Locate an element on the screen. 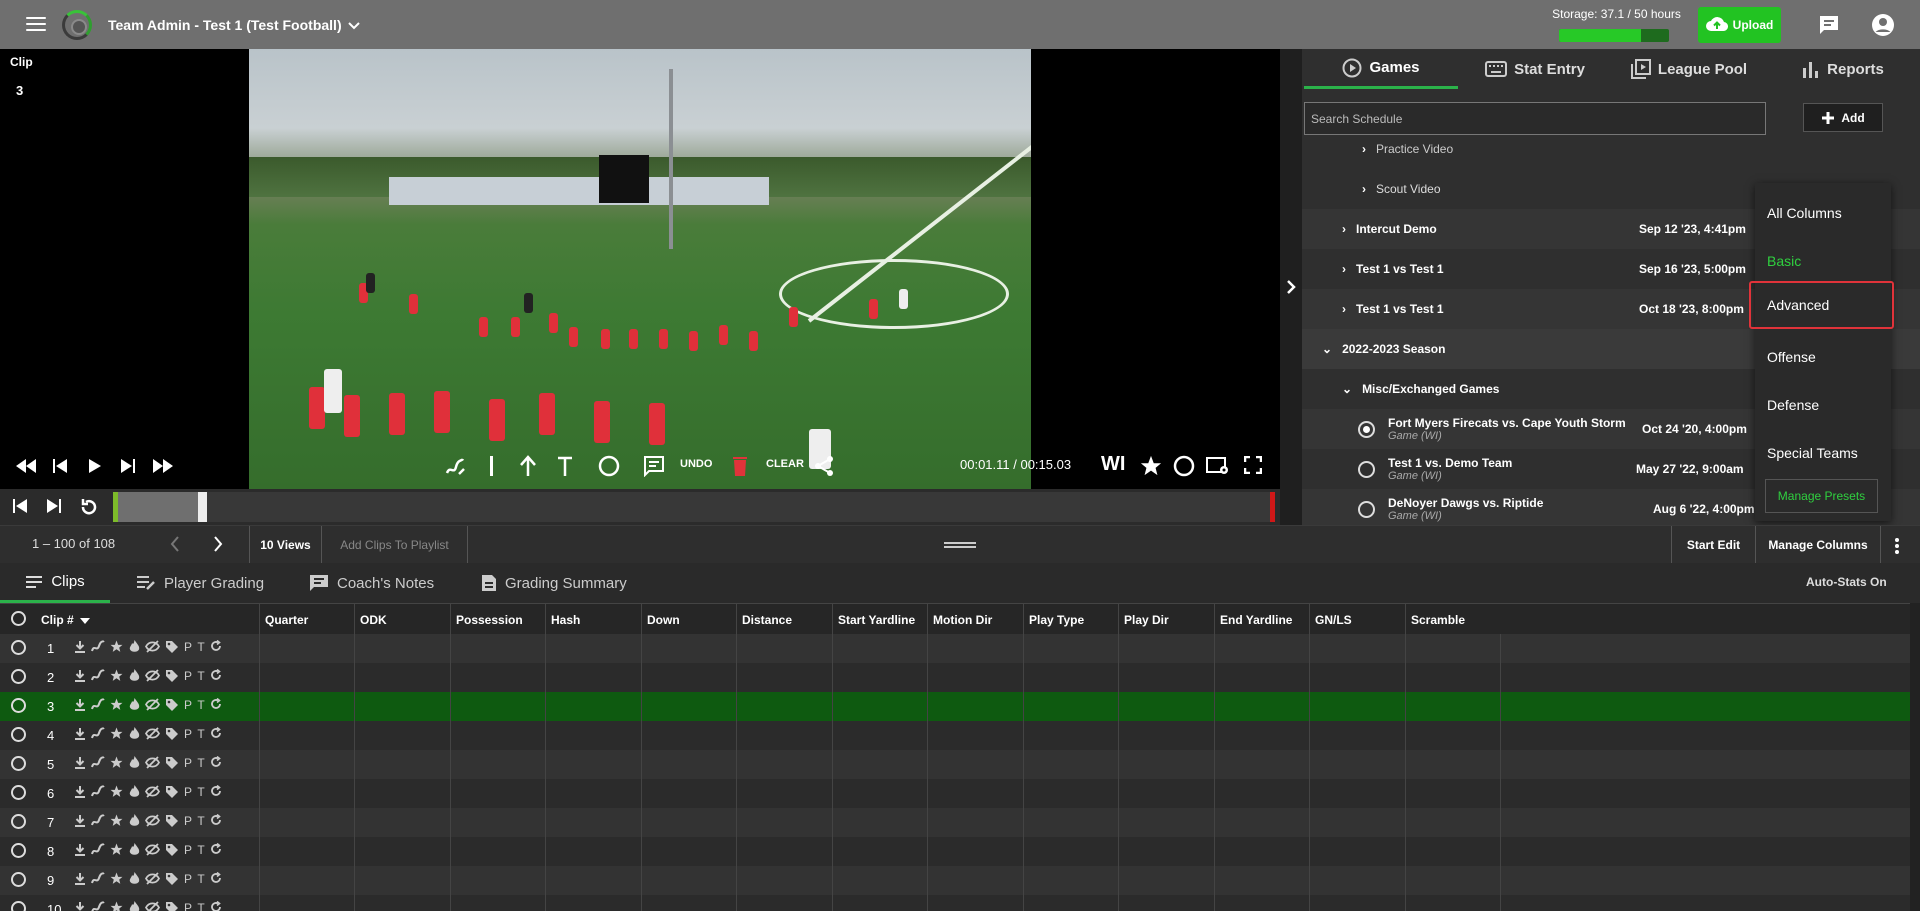 The height and width of the screenshot is (911, 1920). column-header: Scramble is located at coordinates (1452, 619).